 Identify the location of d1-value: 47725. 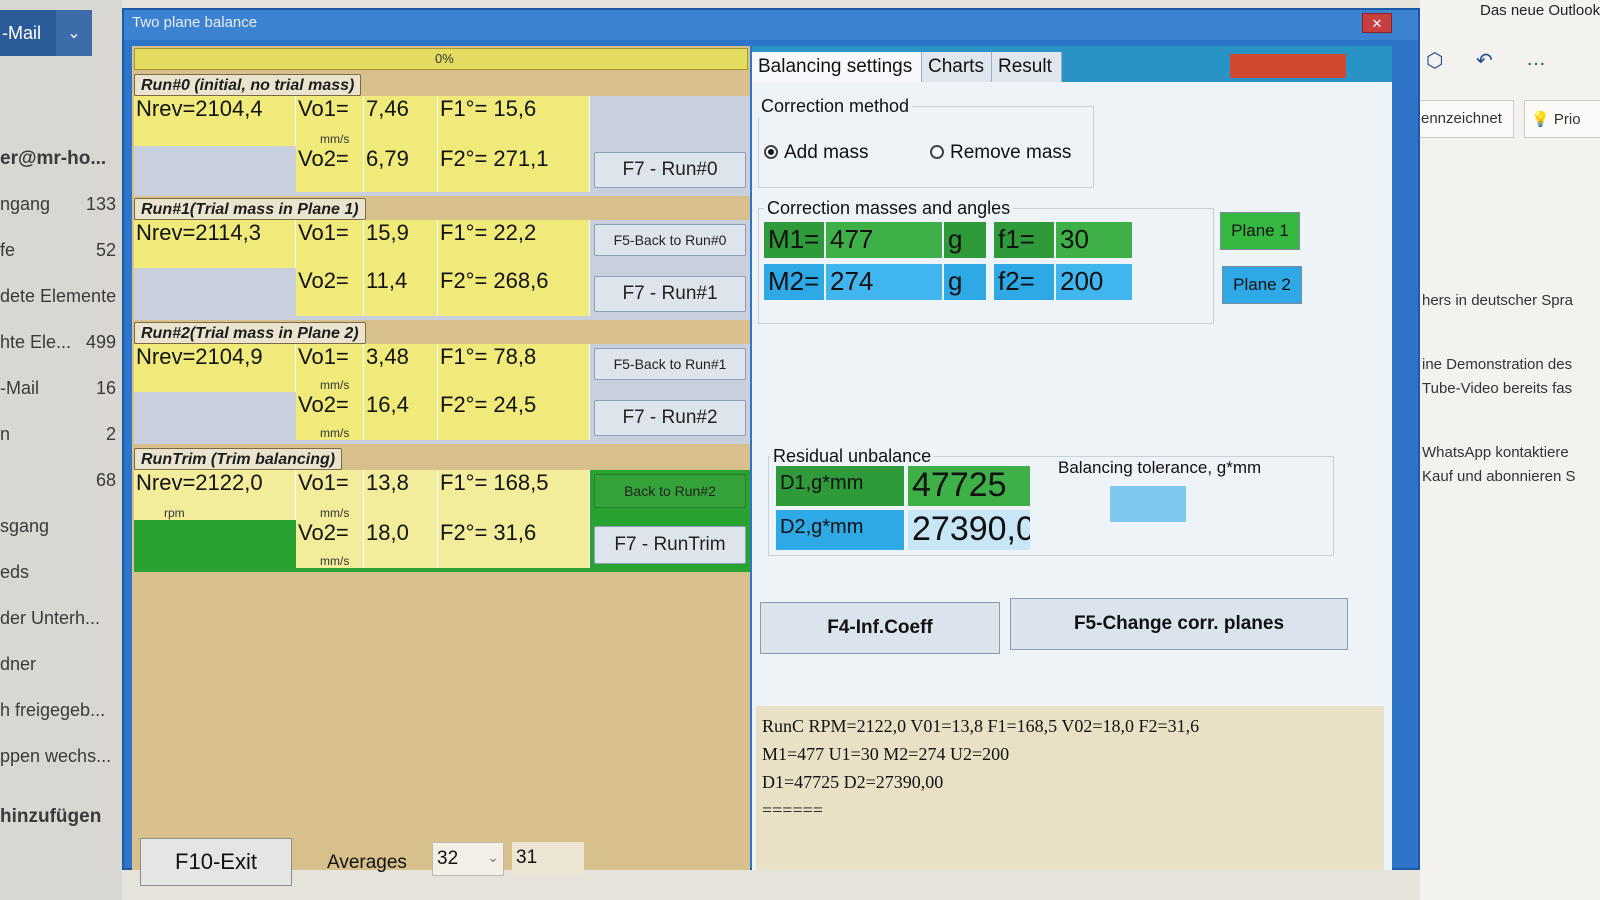
(969, 486).